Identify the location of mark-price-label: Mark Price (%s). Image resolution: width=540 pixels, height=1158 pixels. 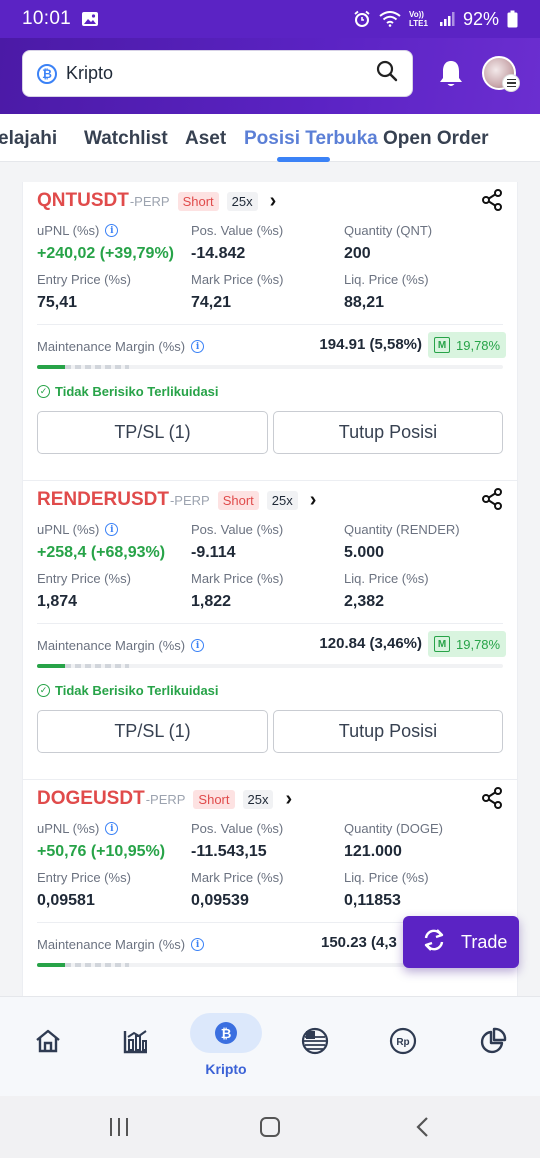
(237, 578).